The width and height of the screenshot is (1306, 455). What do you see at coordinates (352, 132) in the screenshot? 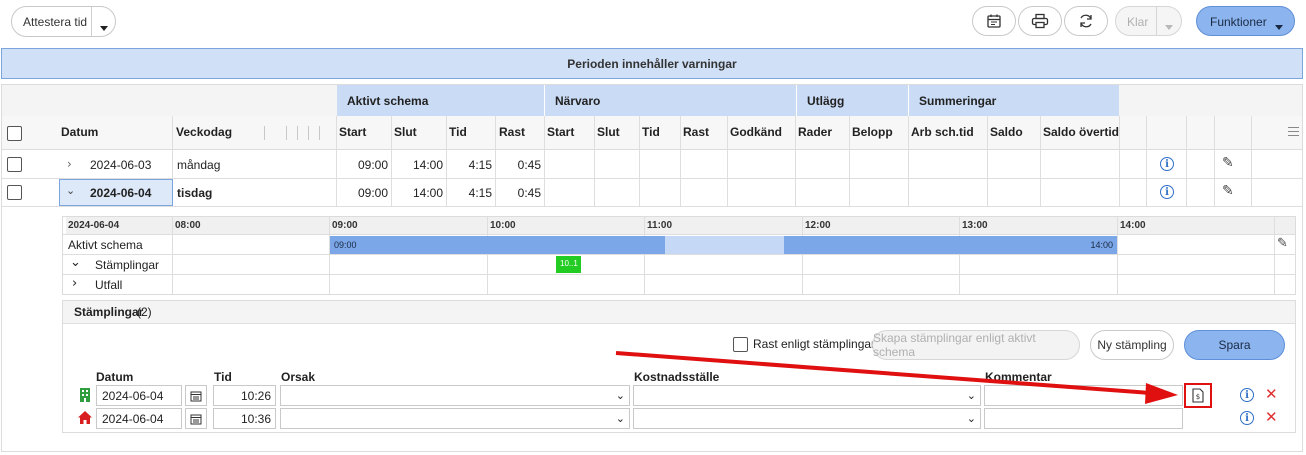
I see `col-as-start: Start` at bounding box center [352, 132].